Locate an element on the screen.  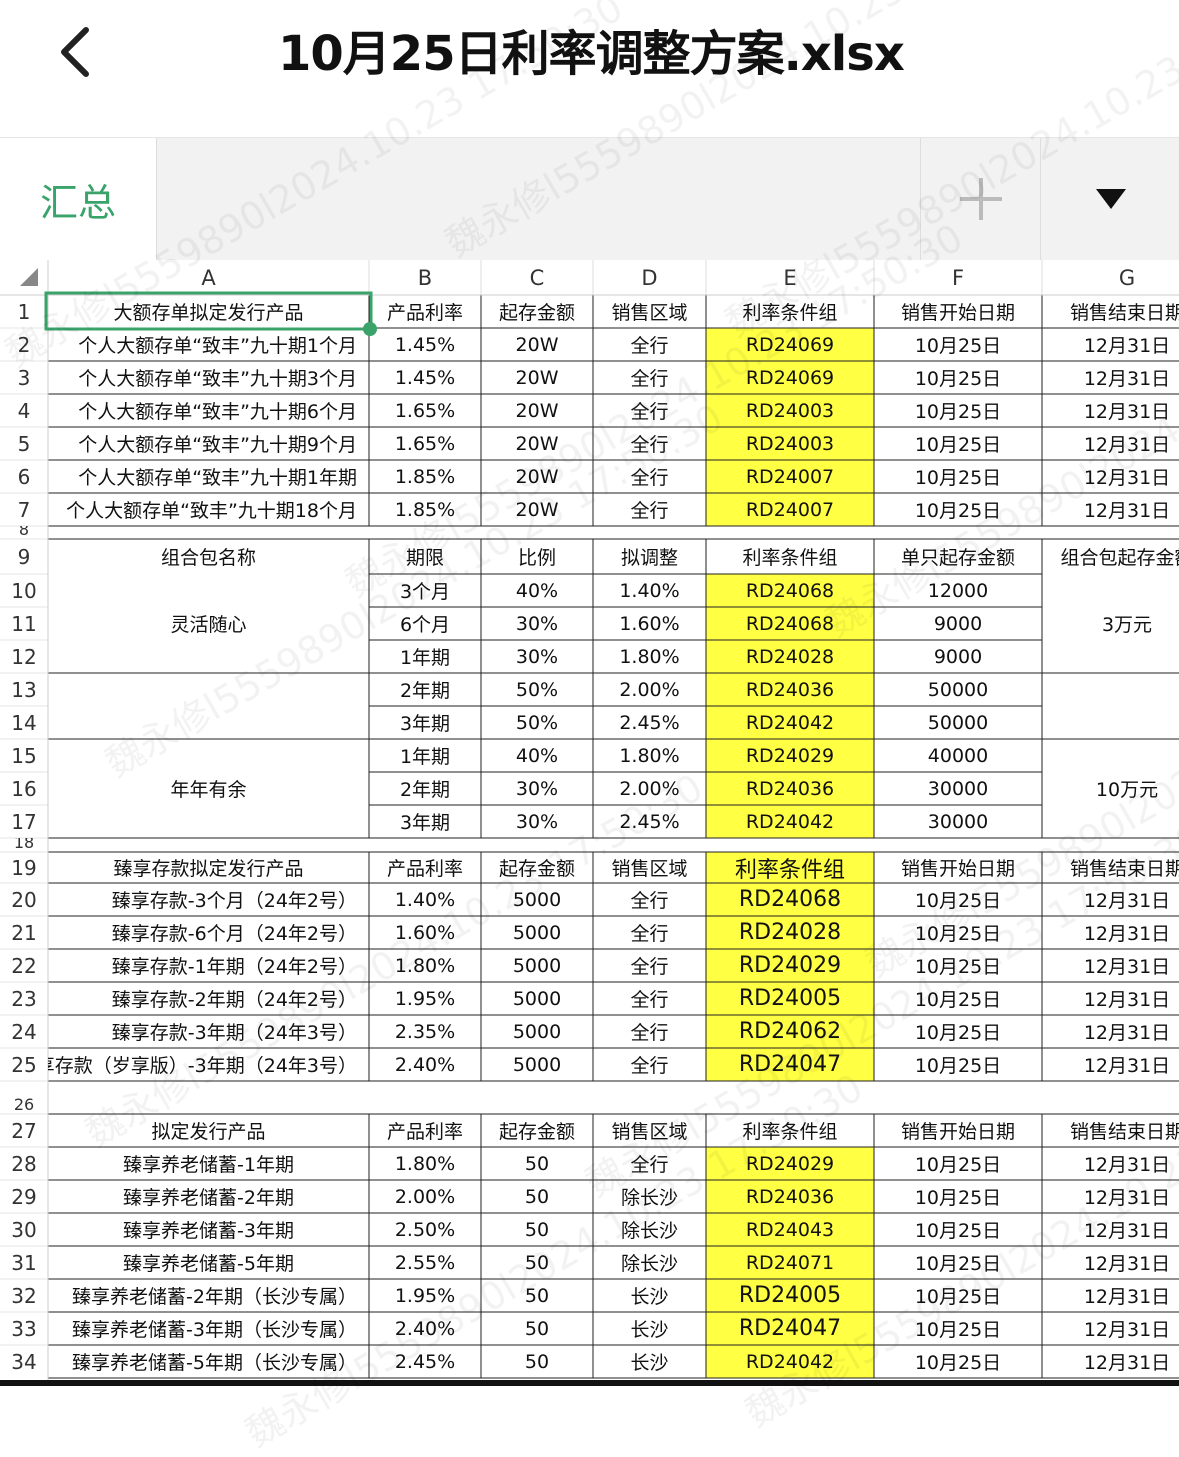
cell-d19: 销售区域 is located at coordinates (649, 867).